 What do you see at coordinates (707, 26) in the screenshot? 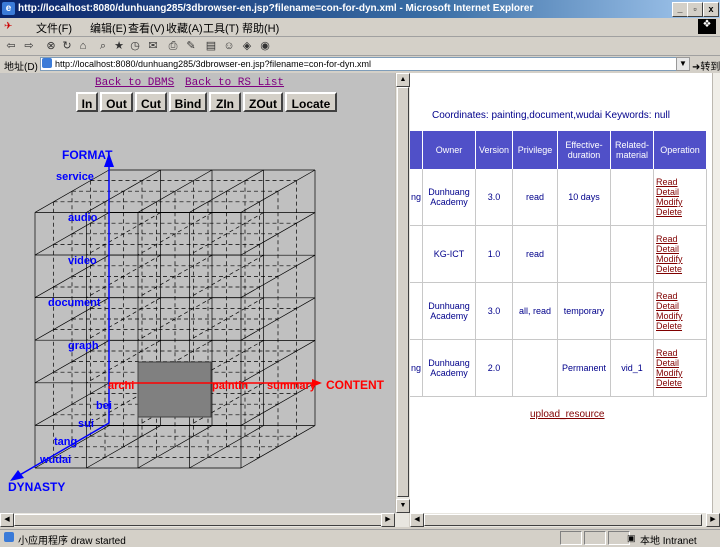
I see `windows-logo-icon: ❖` at bounding box center [707, 26].